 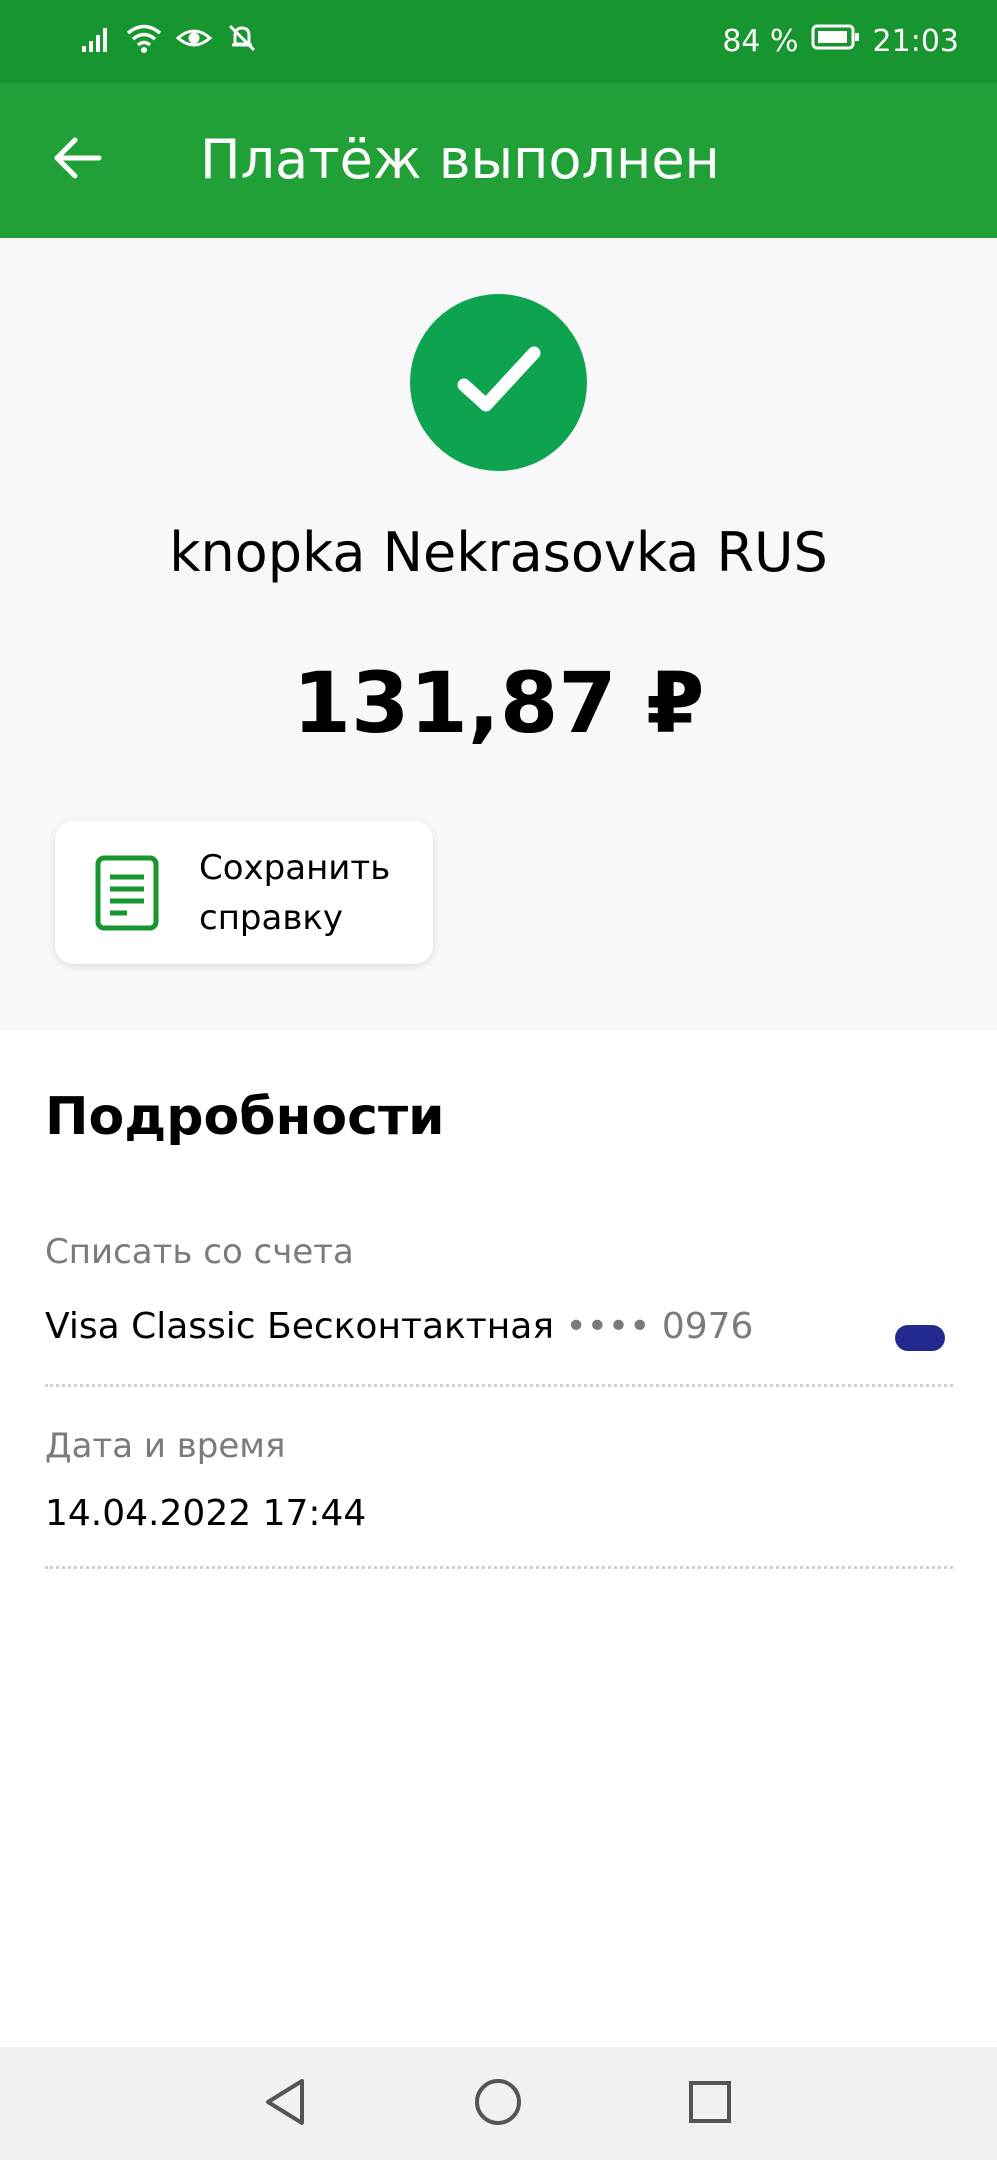 I want to click on signal-icon, so click(x=96, y=40).